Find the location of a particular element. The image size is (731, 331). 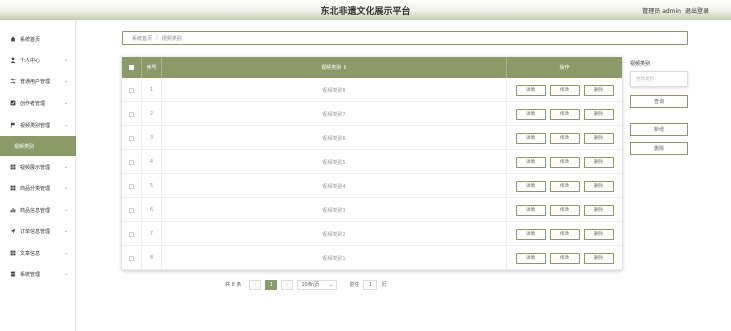

header-category: 视频类别 ⇕ is located at coordinates (334, 67).